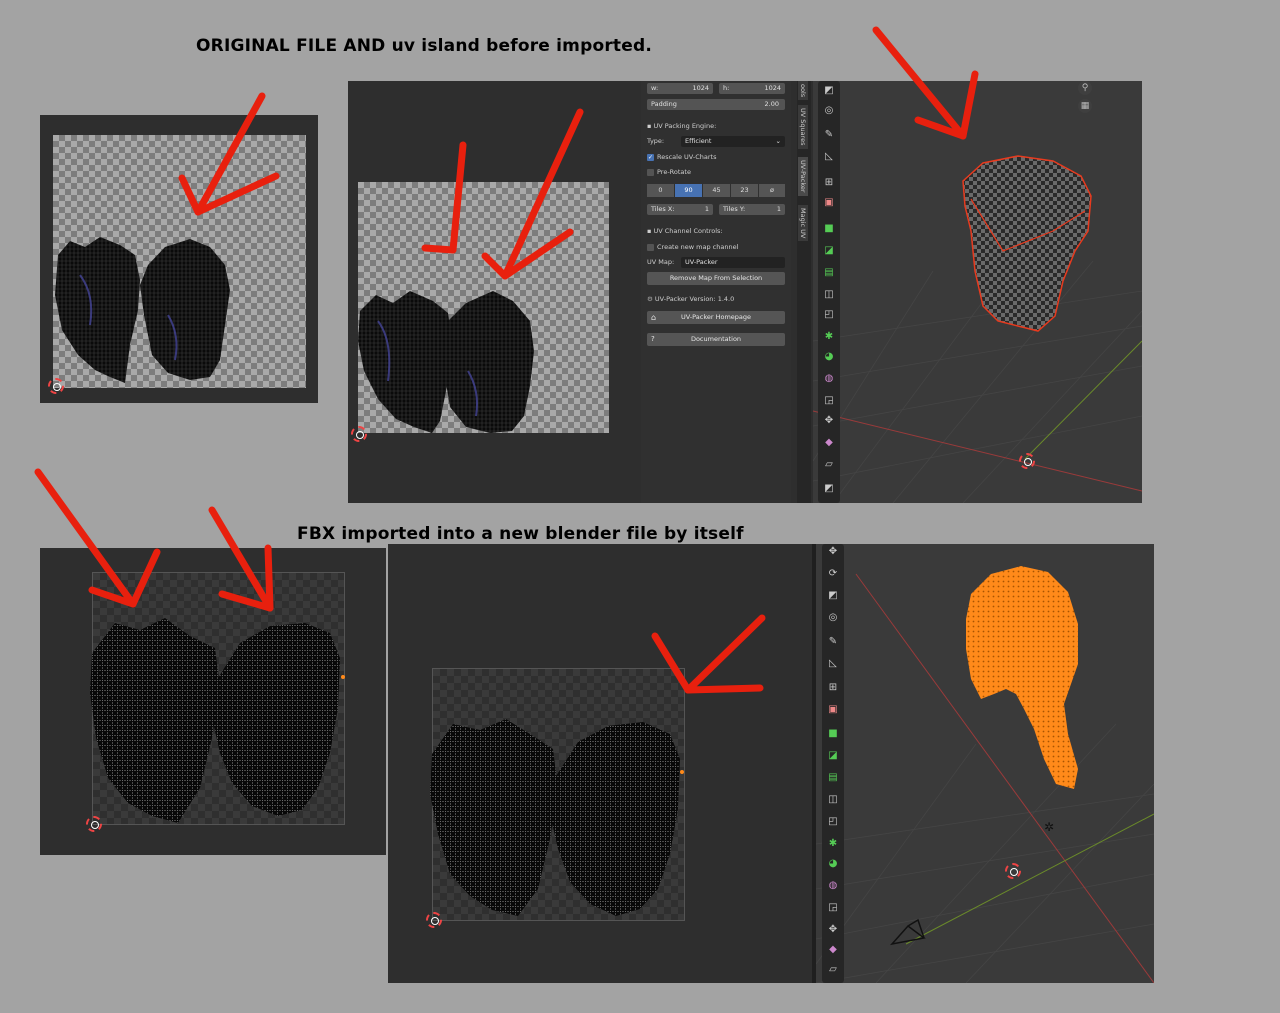  Describe the element at coordinates (680, 88) in the screenshot. I see `width-field: w: 1024` at that location.